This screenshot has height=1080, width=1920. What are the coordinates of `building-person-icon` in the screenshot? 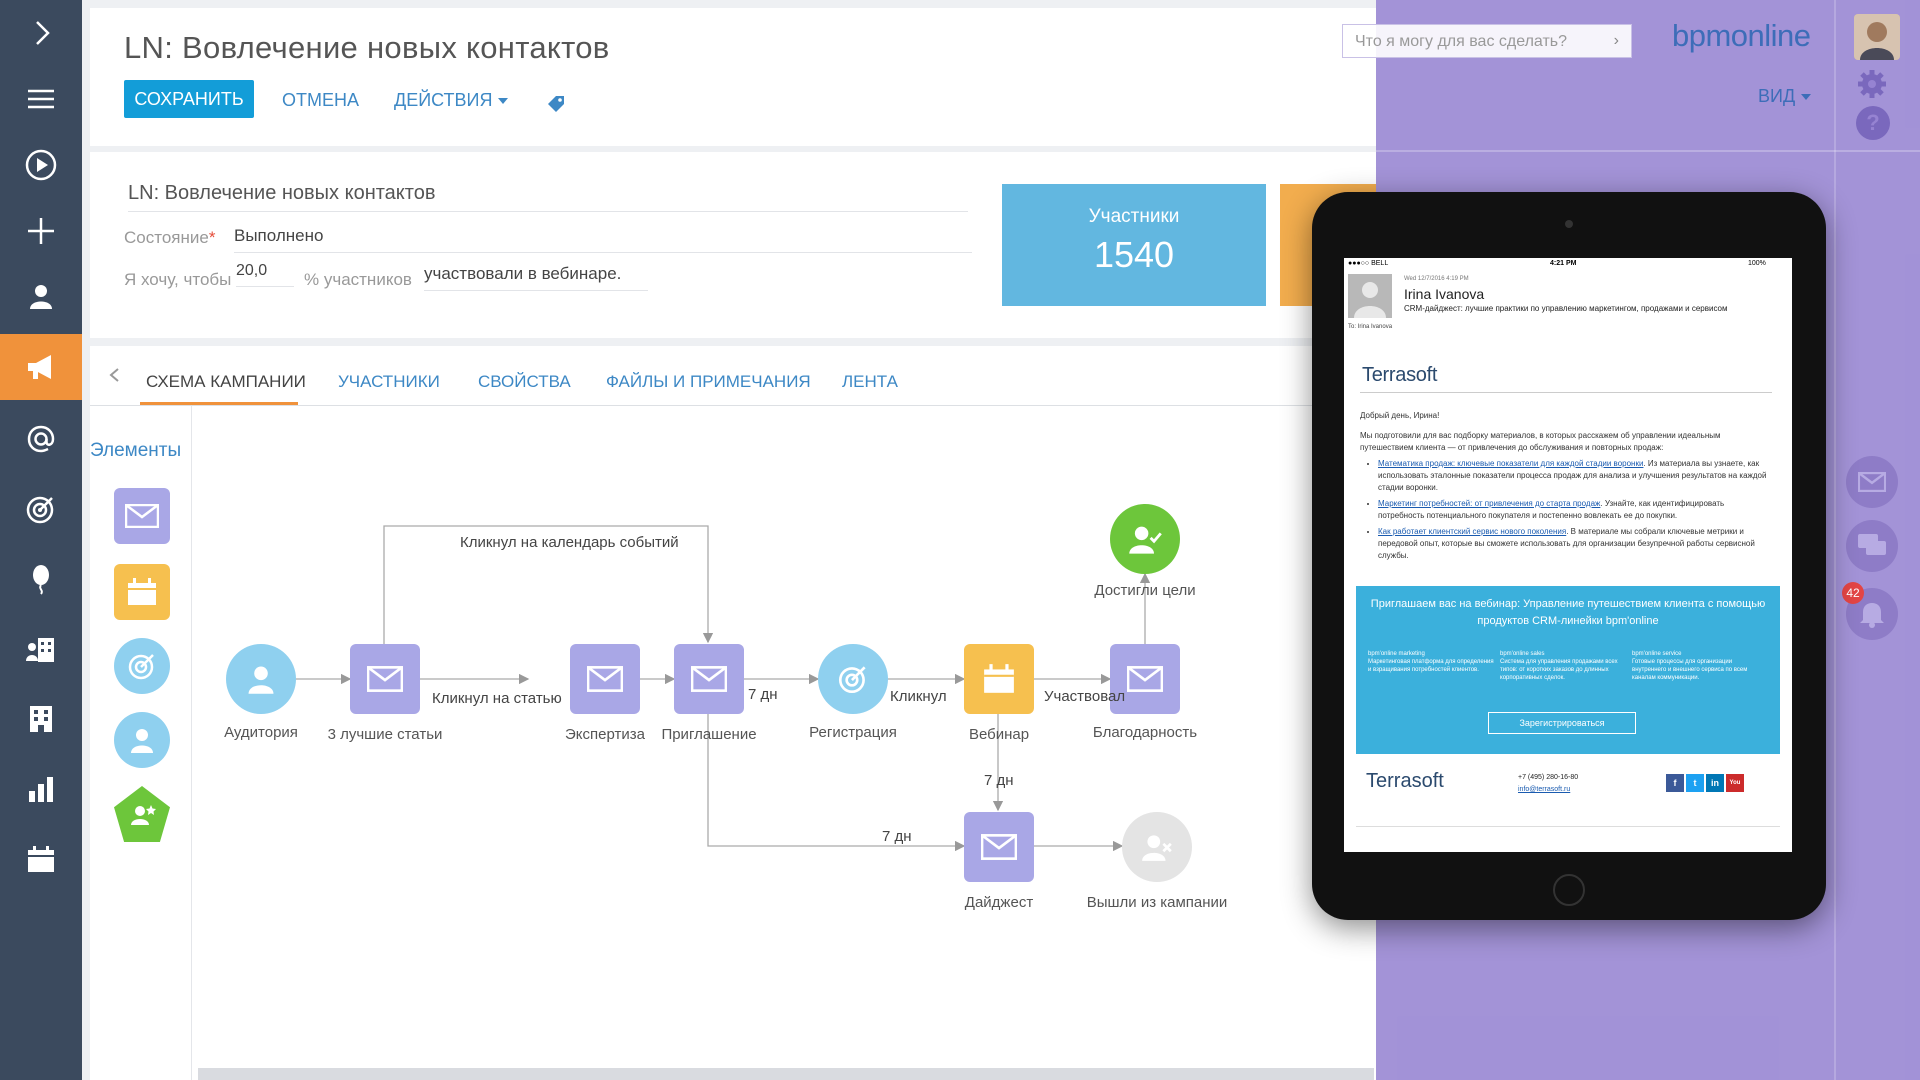 It's located at (40, 650).